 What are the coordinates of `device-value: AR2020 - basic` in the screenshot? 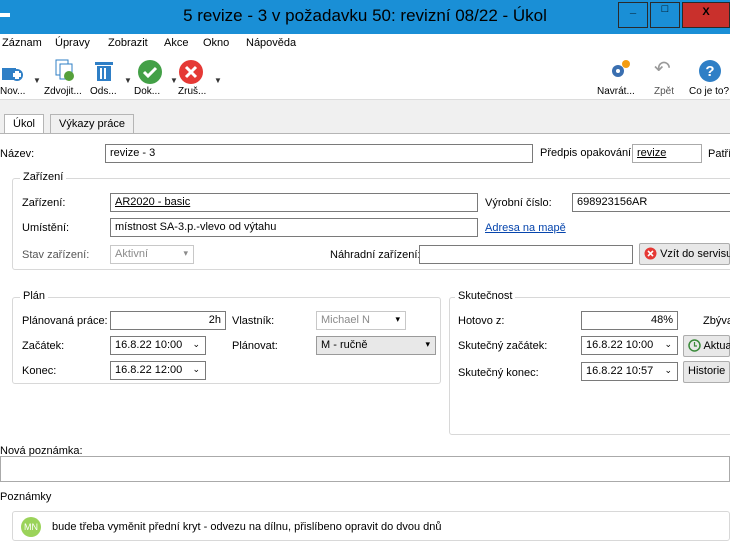 It's located at (153, 202).